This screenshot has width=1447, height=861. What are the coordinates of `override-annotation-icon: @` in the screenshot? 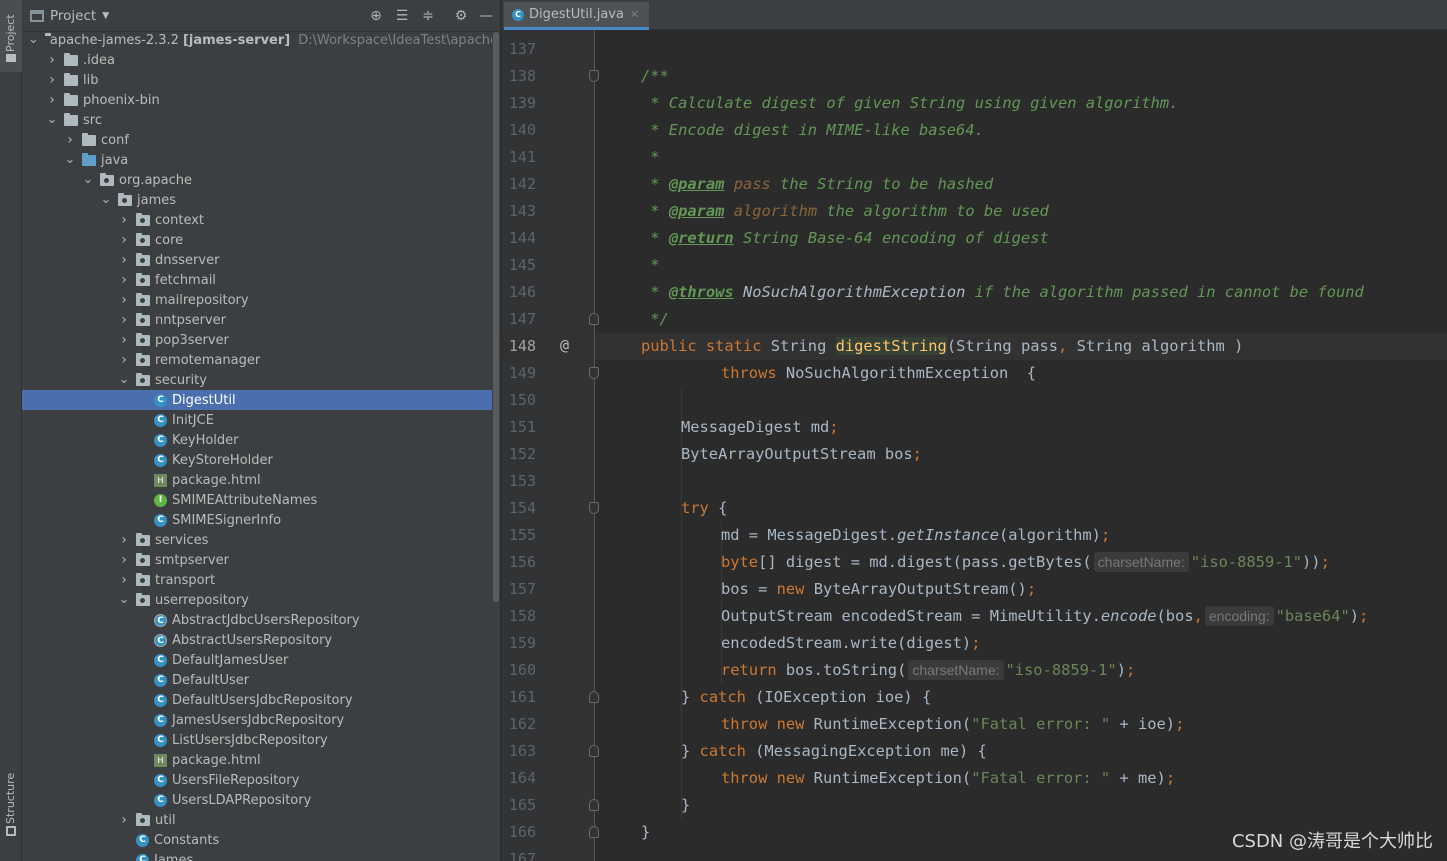 It's located at (564, 345).